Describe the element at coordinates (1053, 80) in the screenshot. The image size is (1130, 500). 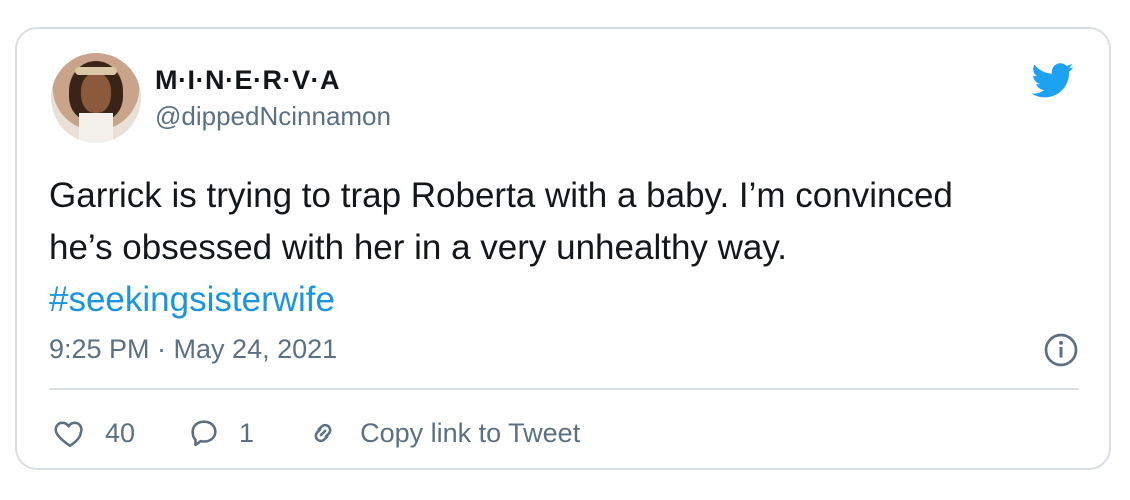
I see `twitter-bird-icon` at that location.